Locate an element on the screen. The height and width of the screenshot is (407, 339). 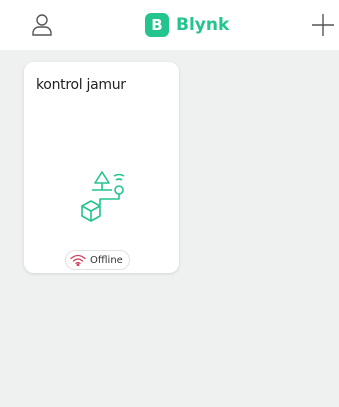
wifi-off-icon is located at coordinates (78, 260).